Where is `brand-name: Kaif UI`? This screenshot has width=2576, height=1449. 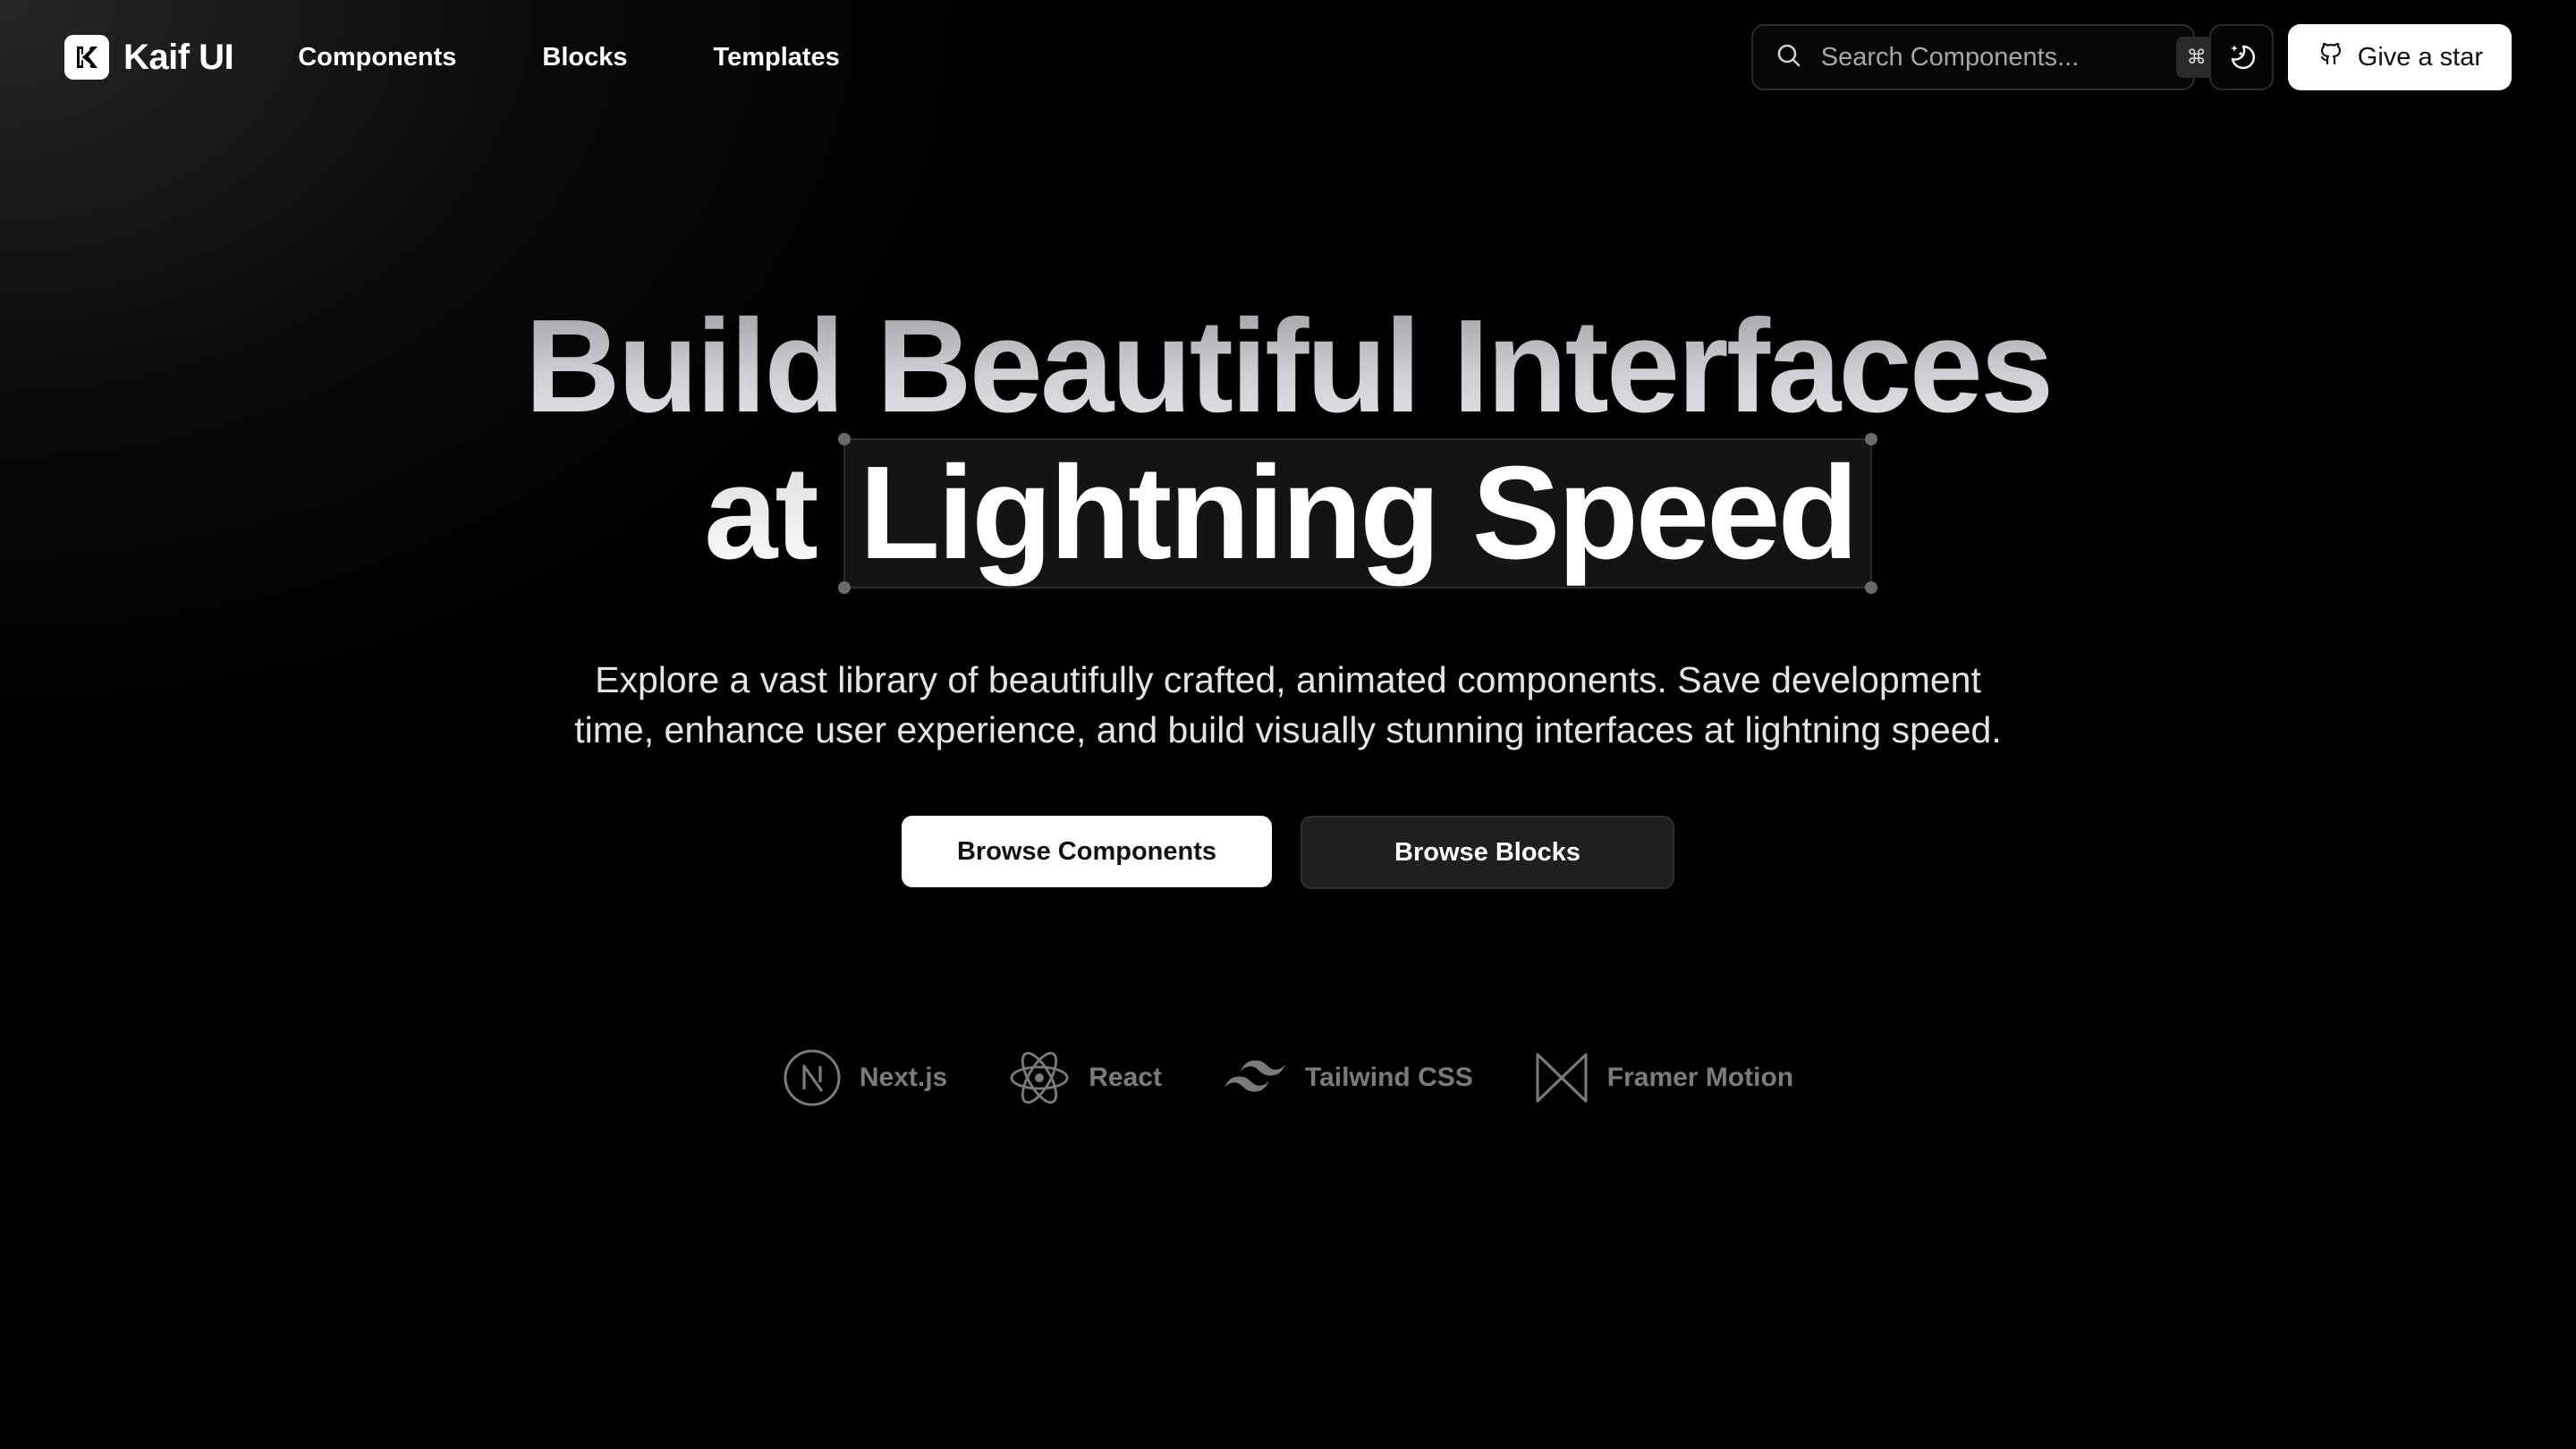
brand-name: Kaif UI is located at coordinates (178, 57).